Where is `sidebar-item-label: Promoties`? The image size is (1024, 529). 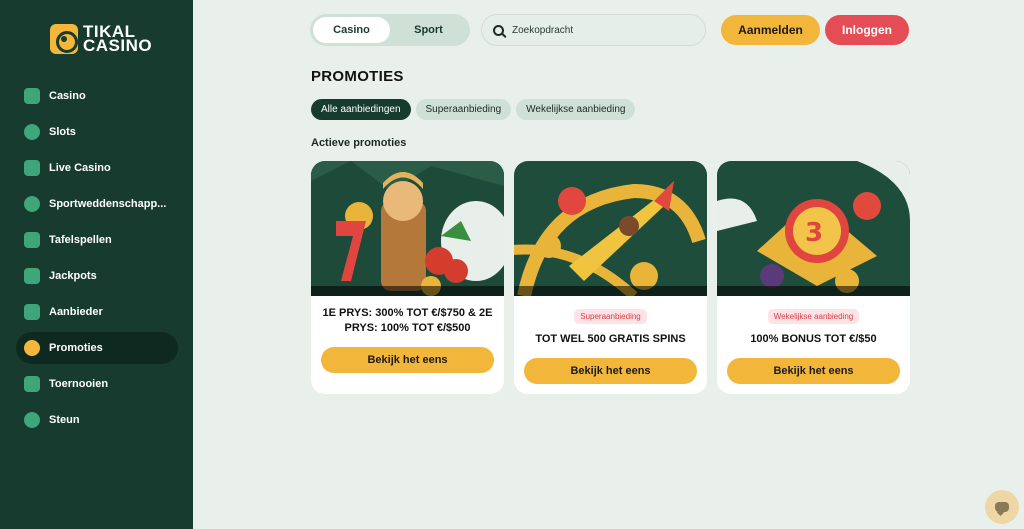 sidebar-item-label: Promoties is located at coordinates (76, 348).